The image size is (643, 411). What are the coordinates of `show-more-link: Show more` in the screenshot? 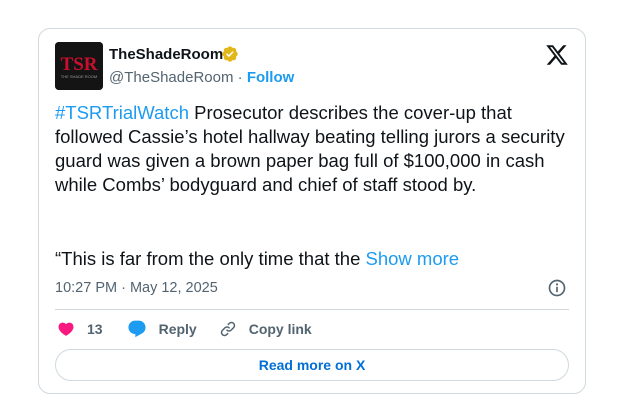 It's located at (413, 258).